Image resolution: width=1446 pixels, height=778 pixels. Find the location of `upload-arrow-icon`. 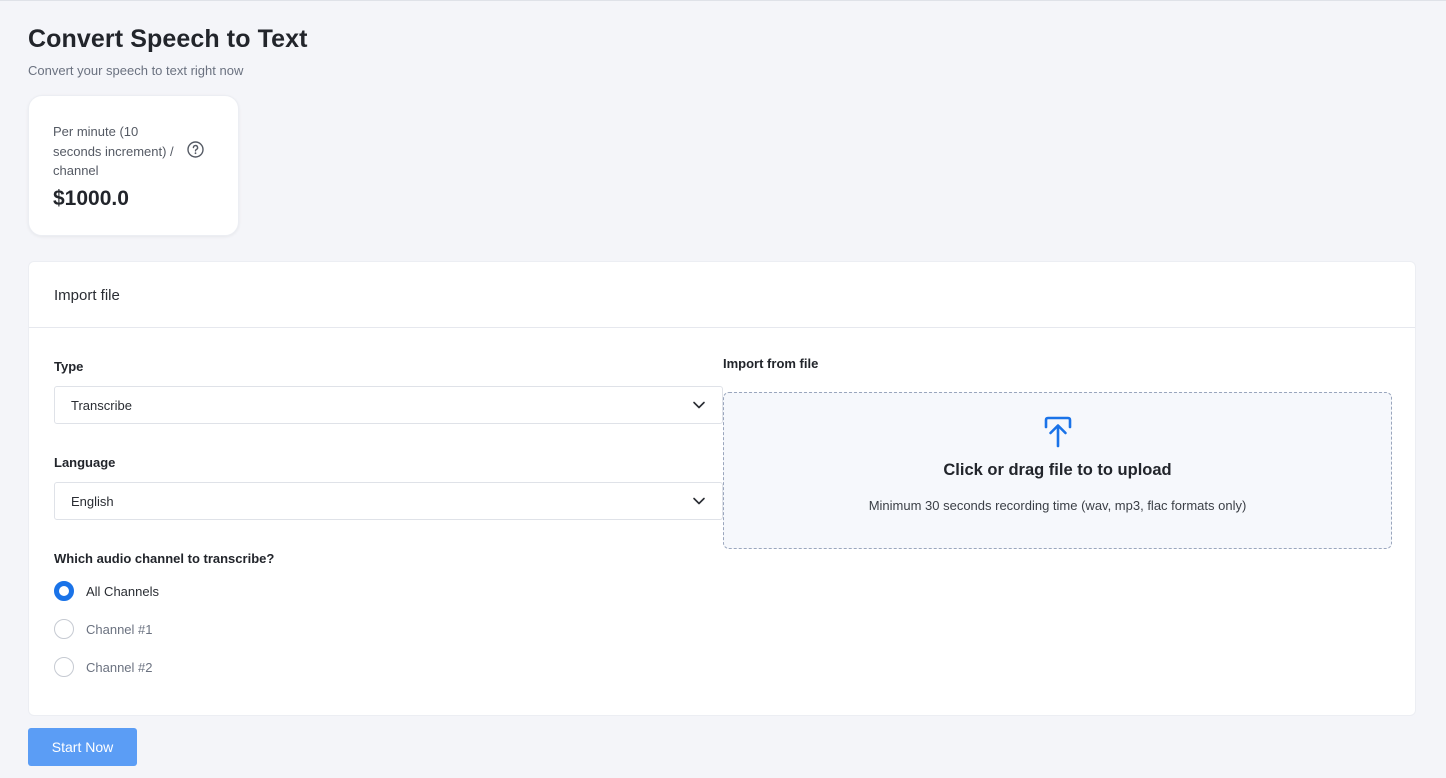

upload-arrow-icon is located at coordinates (1058, 432).